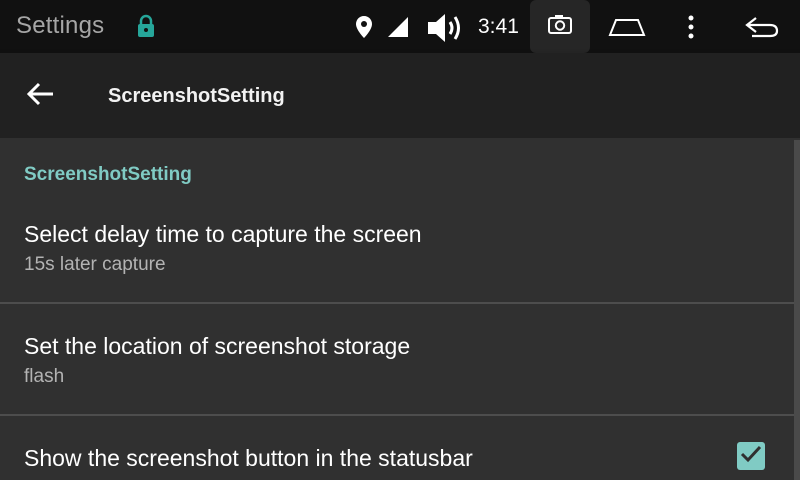 The height and width of the screenshot is (480, 800). What do you see at coordinates (445, 30) in the screenshot?
I see `volume-icon` at bounding box center [445, 30].